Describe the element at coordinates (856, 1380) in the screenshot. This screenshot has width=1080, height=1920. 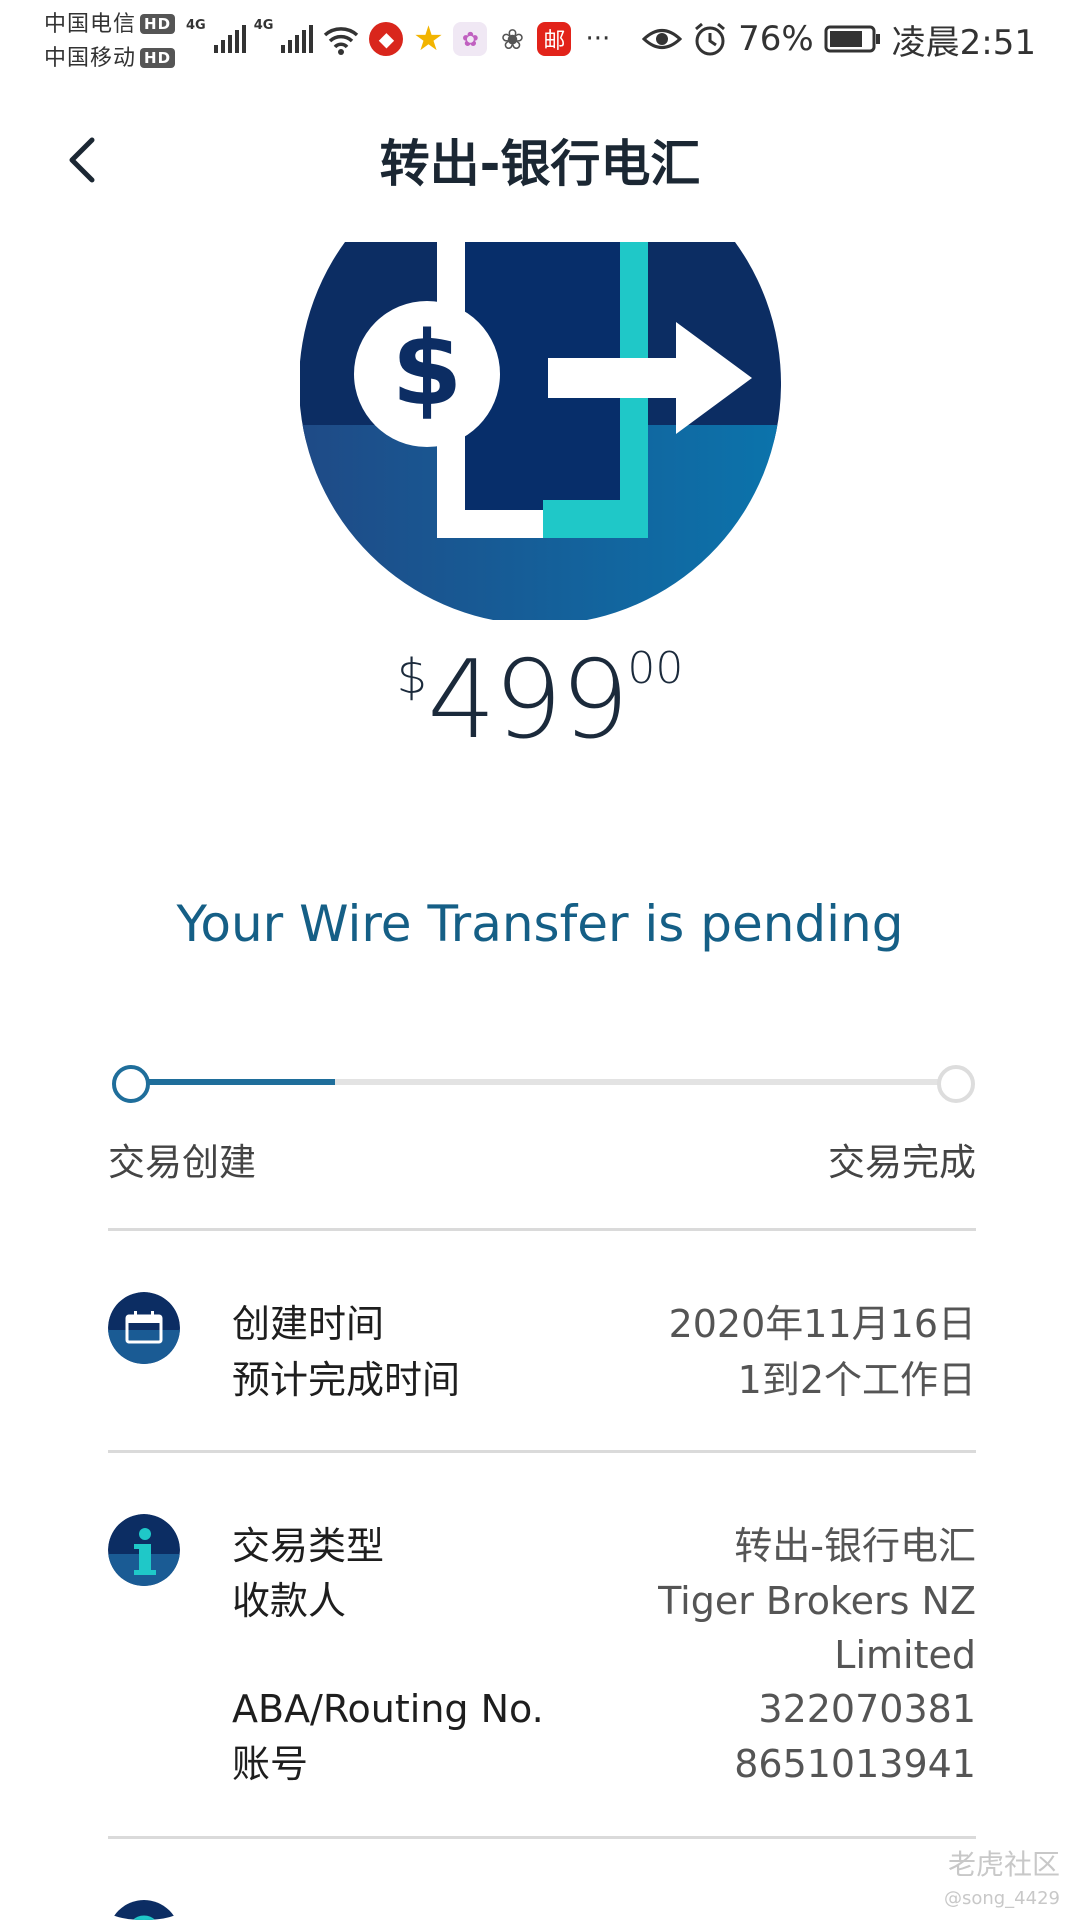
I see `eta-value: 1到2个工作日` at that location.